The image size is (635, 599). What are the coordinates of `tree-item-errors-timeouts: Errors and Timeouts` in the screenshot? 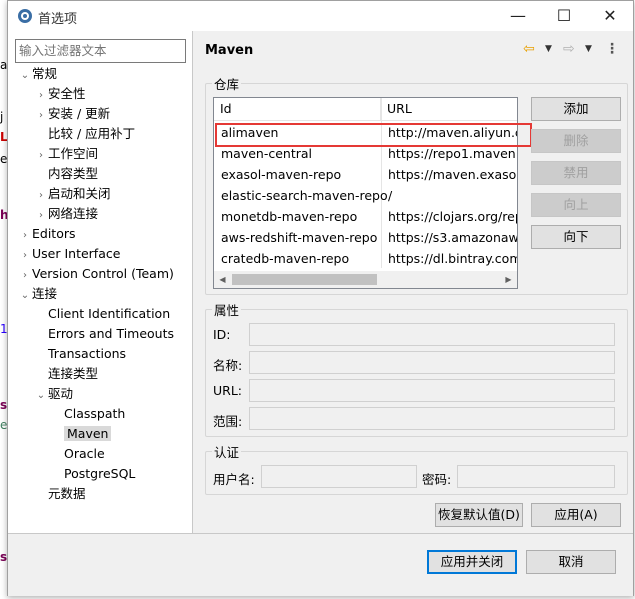 It's located at (104, 334).